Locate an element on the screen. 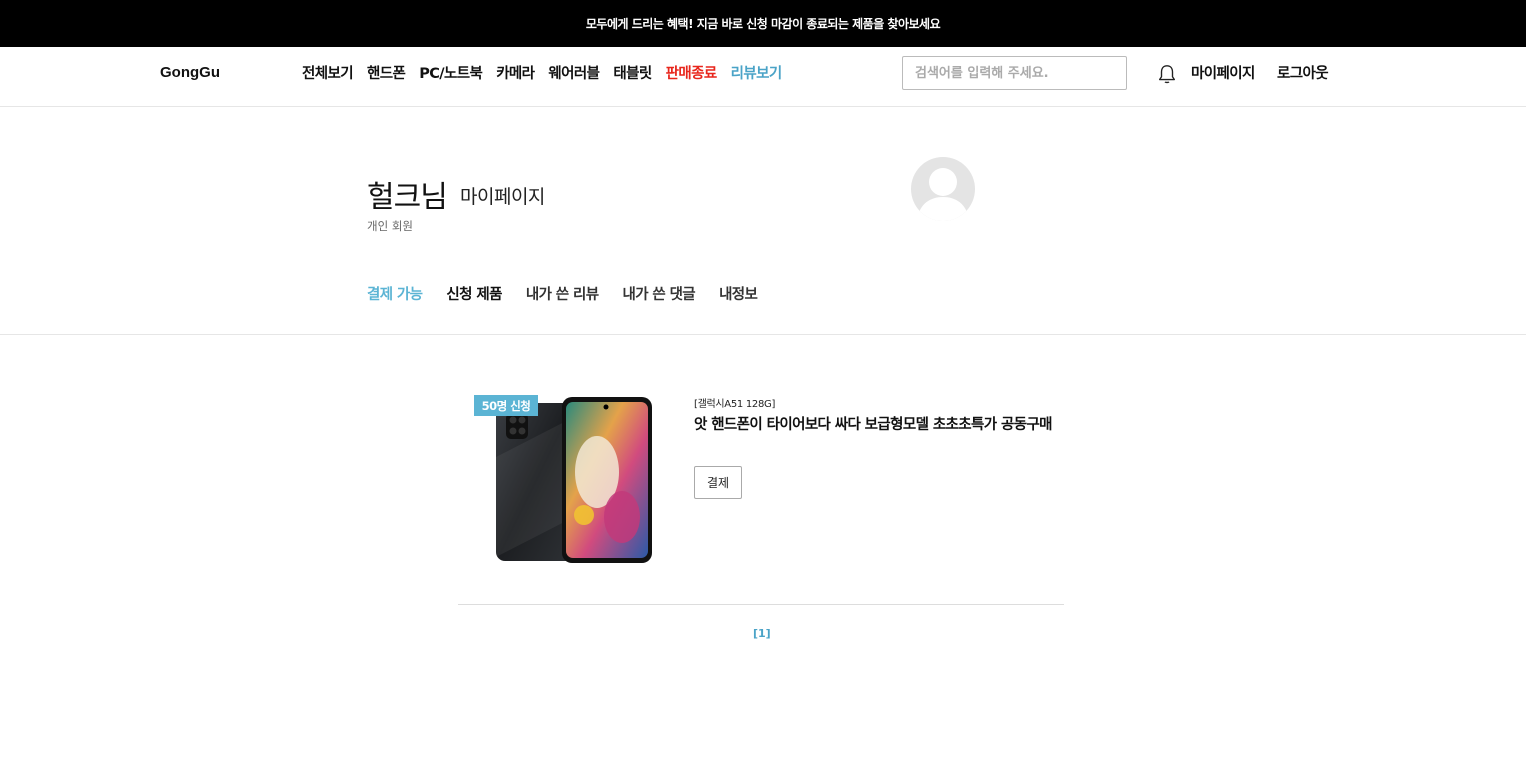  nav-item-all: 전체보기 is located at coordinates (328, 72).